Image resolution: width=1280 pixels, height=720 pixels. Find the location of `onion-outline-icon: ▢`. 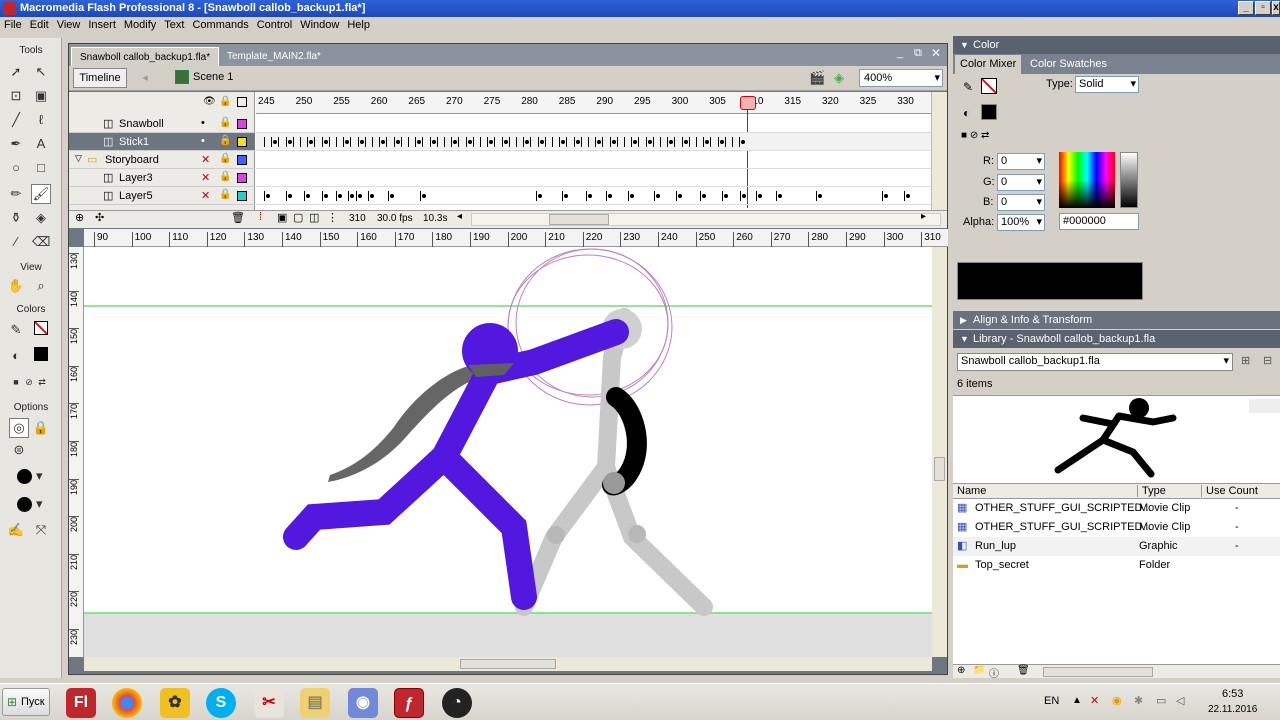

onion-outline-icon: ▢ is located at coordinates (298, 217).